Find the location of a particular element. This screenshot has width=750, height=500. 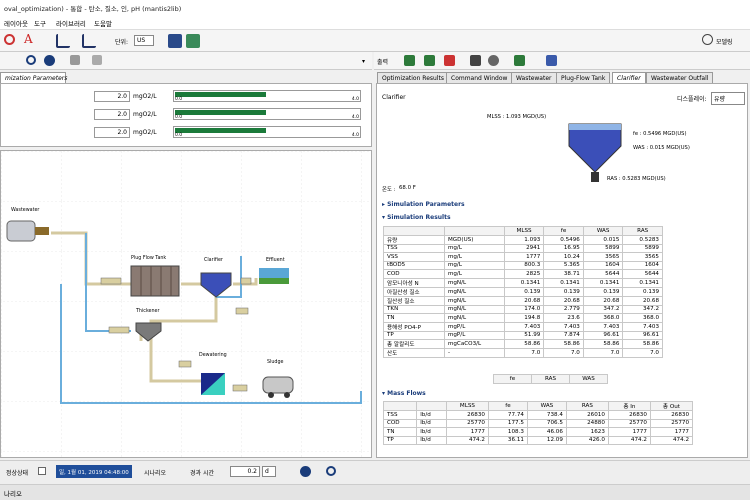

cell-value: 738.4 is located at coordinates (546, 415).